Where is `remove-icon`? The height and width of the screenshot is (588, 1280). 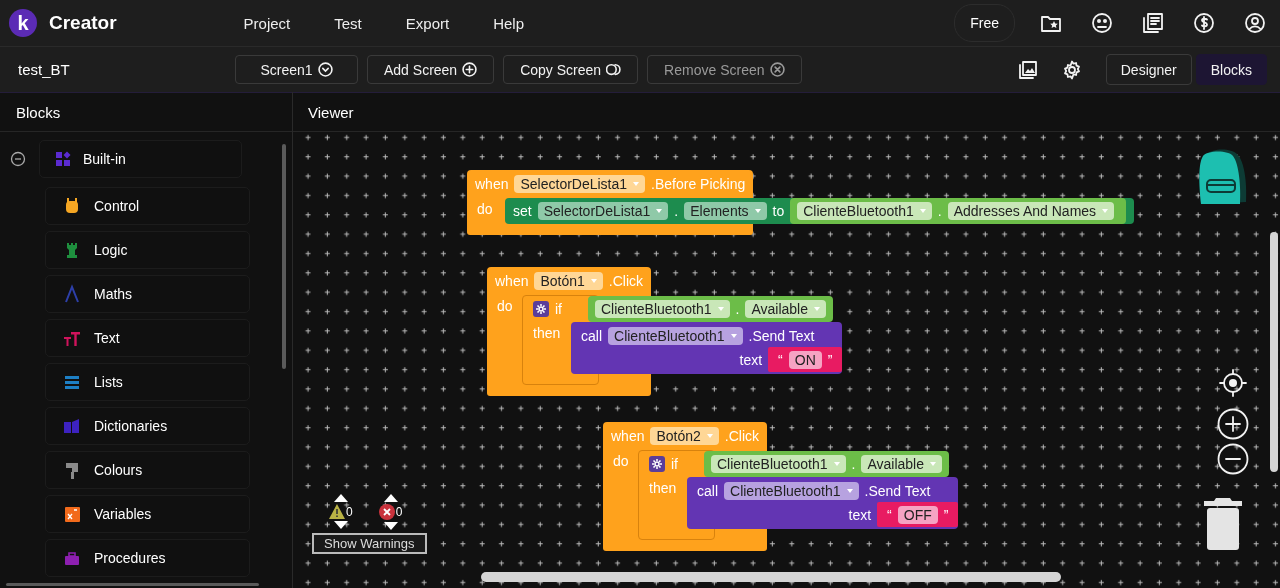 remove-icon is located at coordinates (777, 69).